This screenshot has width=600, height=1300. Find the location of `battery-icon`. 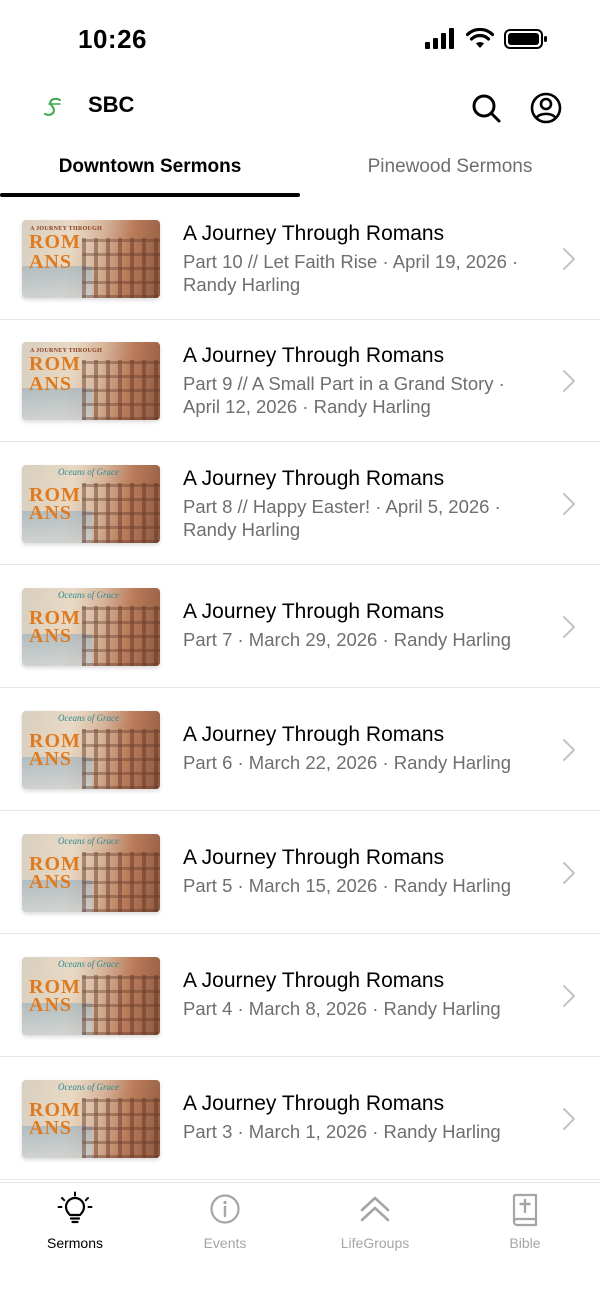

battery-icon is located at coordinates (525, 39).